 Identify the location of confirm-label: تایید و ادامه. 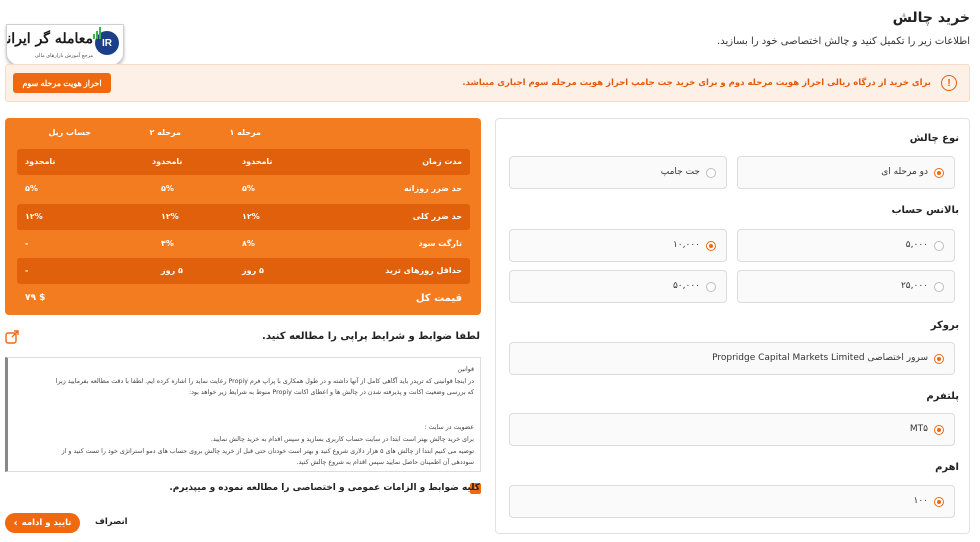
(46, 523).